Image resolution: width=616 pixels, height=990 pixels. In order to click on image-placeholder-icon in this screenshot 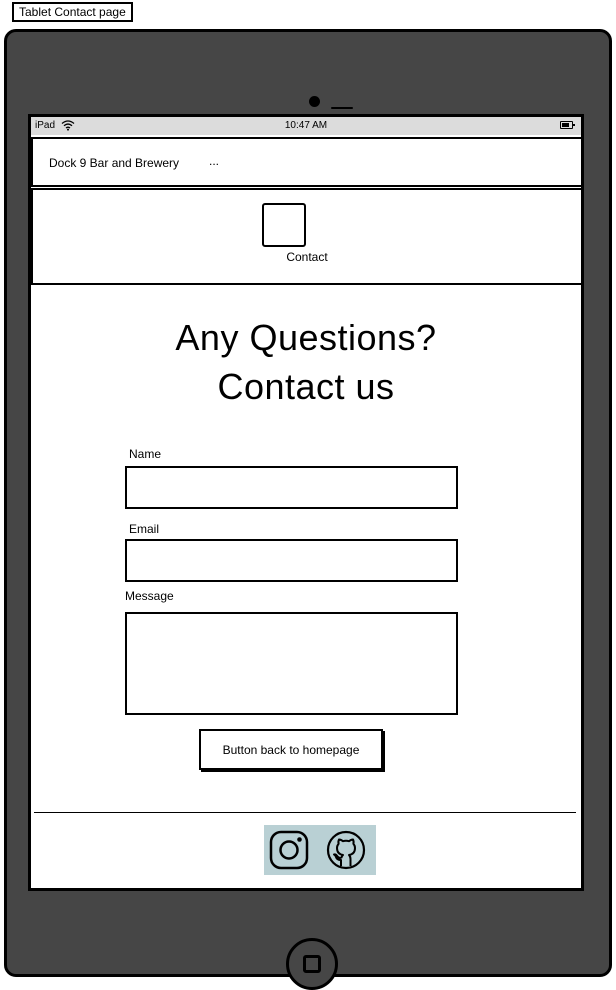, I will do `click(284, 225)`.